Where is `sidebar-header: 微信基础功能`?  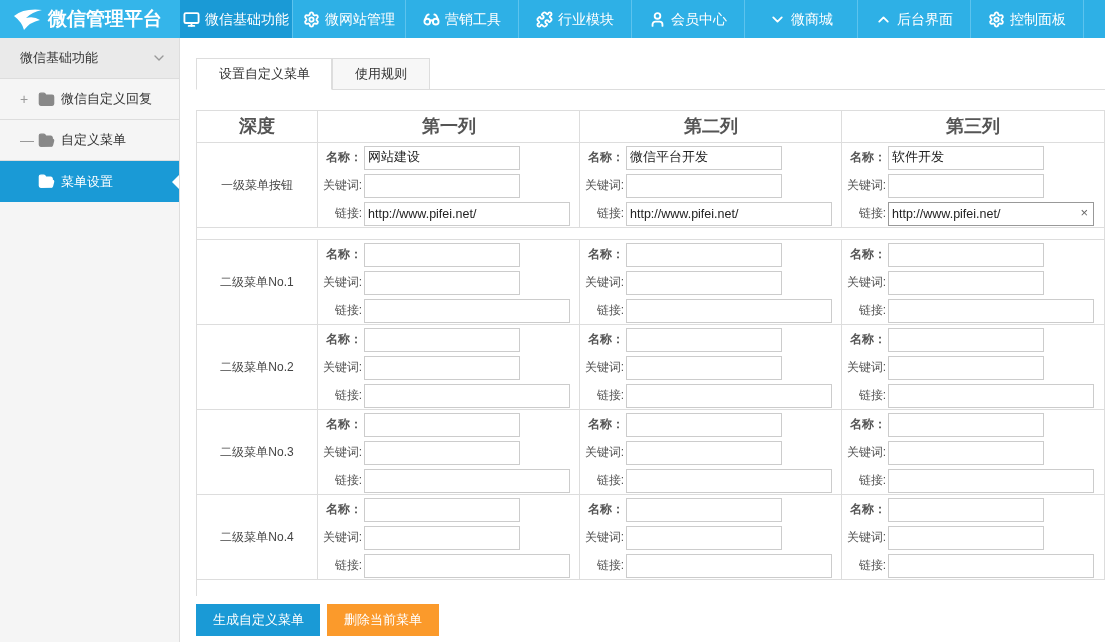
sidebar-header: 微信基础功能 is located at coordinates (89, 58).